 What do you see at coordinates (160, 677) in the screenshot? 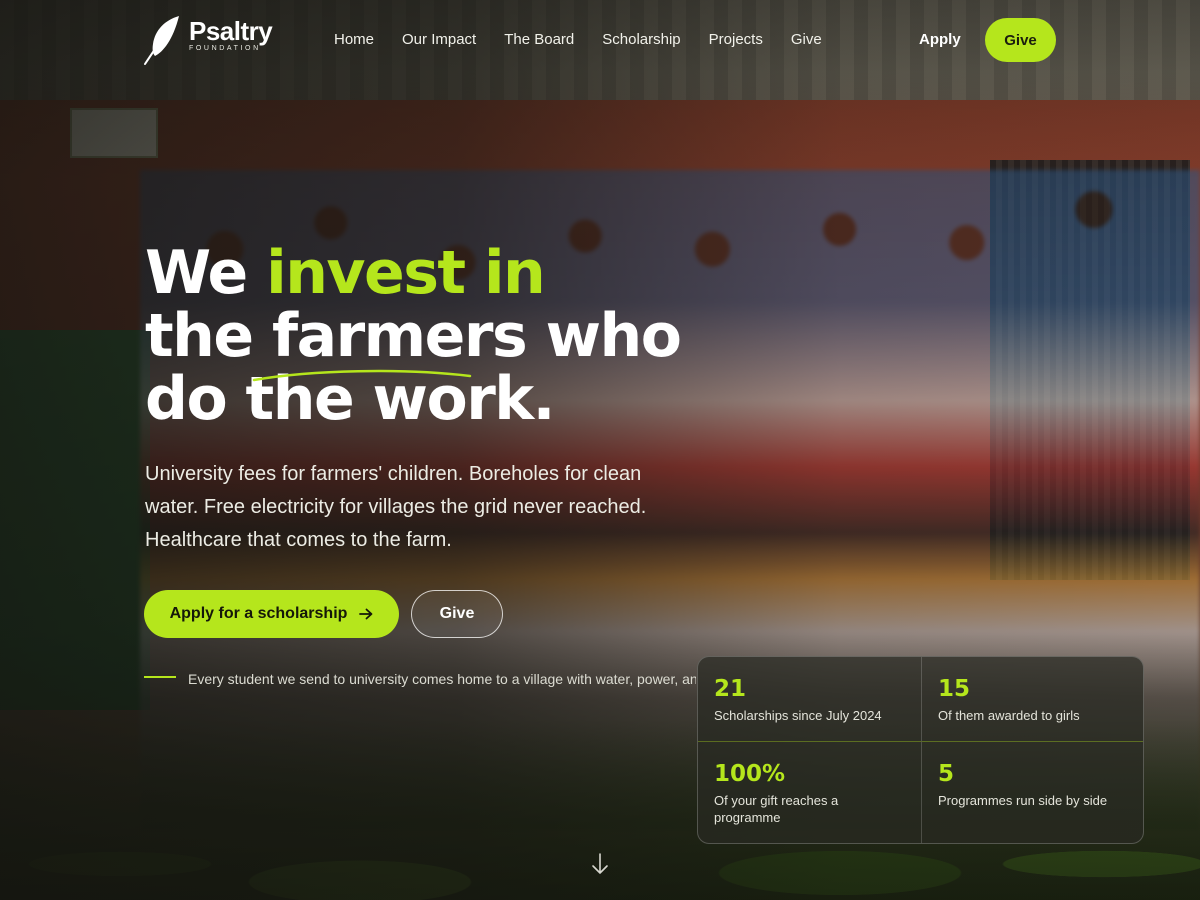
I see `tagline-rule` at bounding box center [160, 677].